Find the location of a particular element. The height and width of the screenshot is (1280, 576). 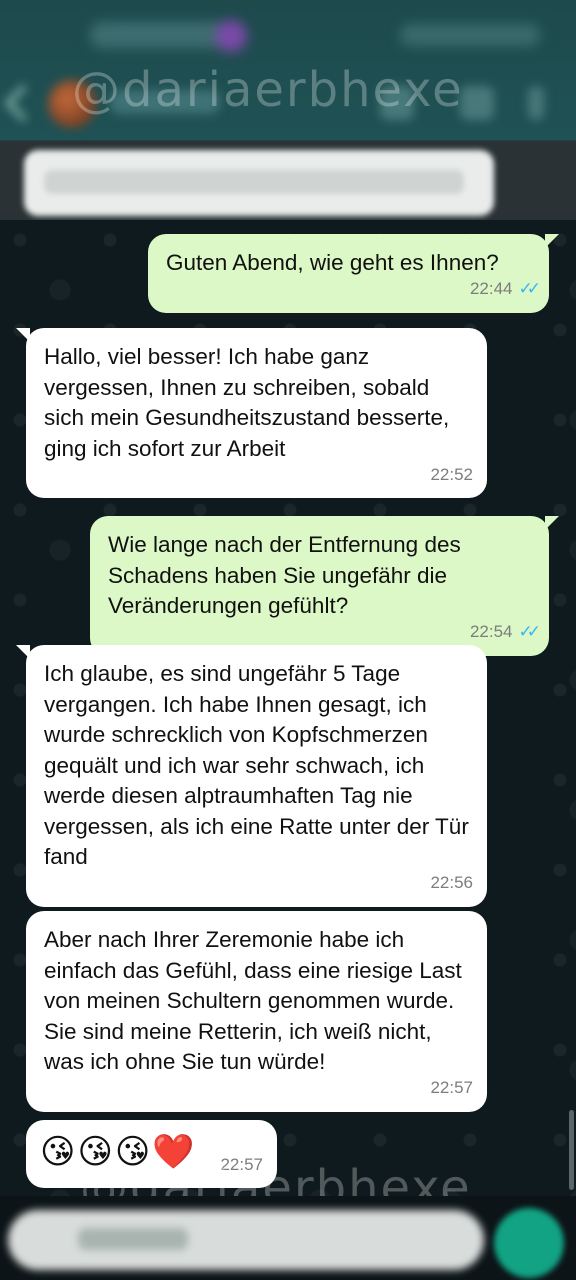

watermark-top: @dariaerbhexe is located at coordinates (268, 90).